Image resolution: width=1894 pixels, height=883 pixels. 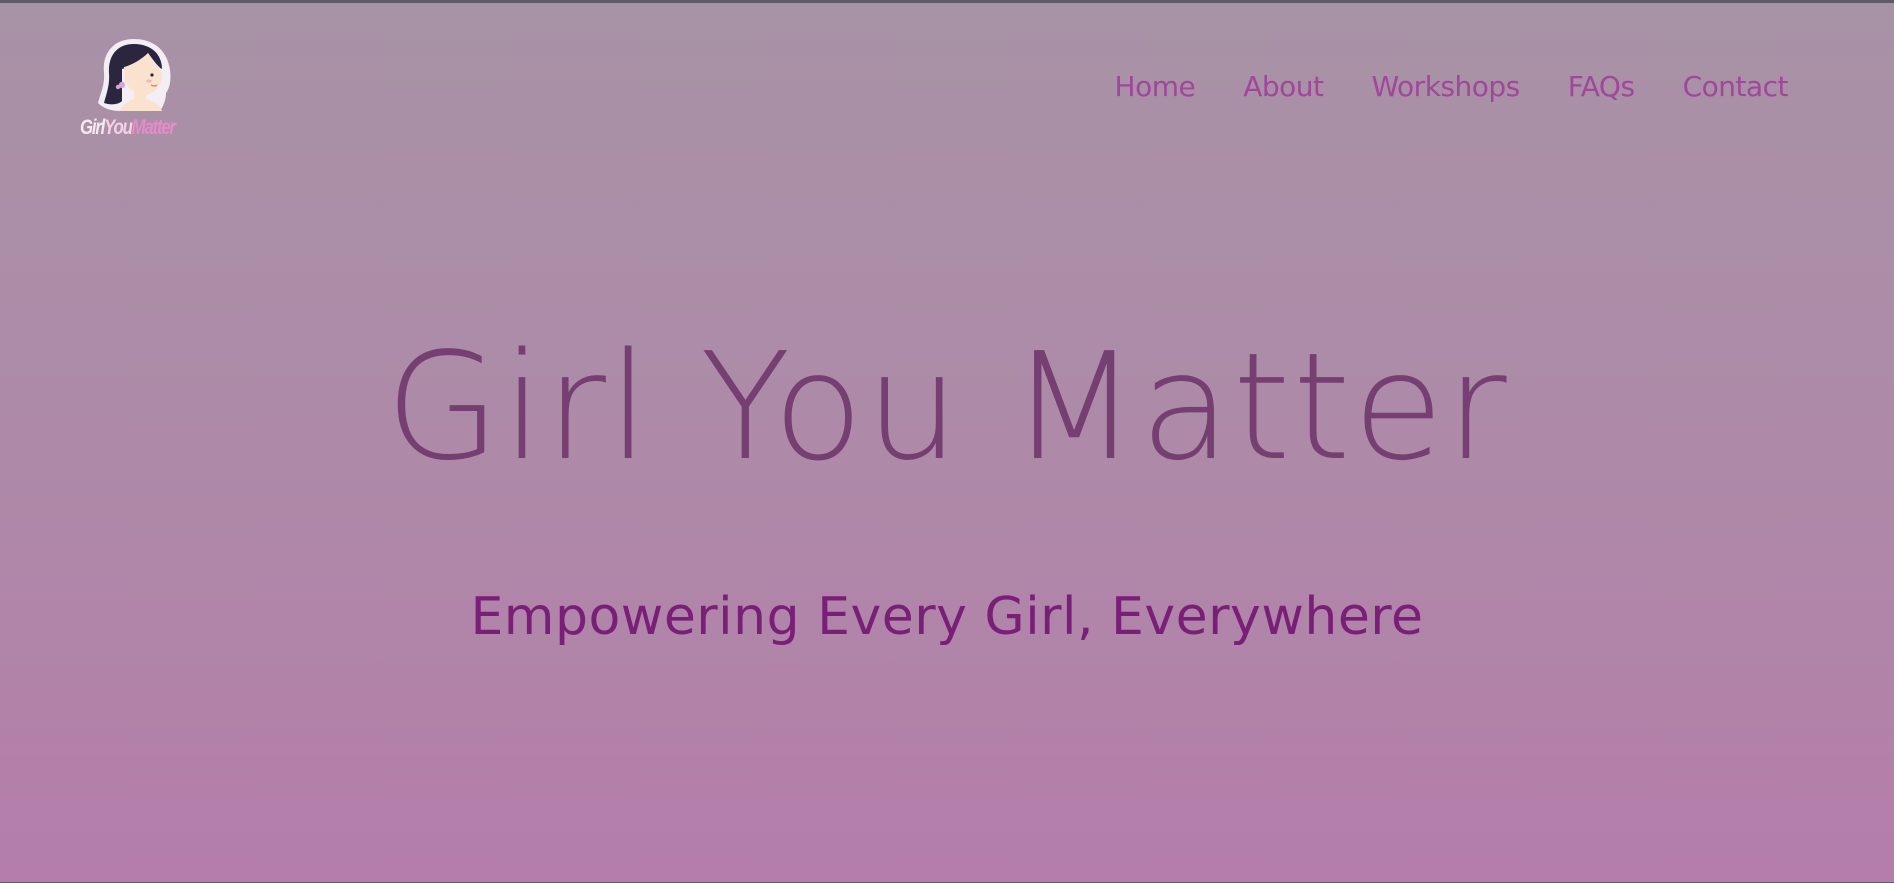 What do you see at coordinates (118, 127) in the screenshot?
I see `logo-word-you: You` at bounding box center [118, 127].